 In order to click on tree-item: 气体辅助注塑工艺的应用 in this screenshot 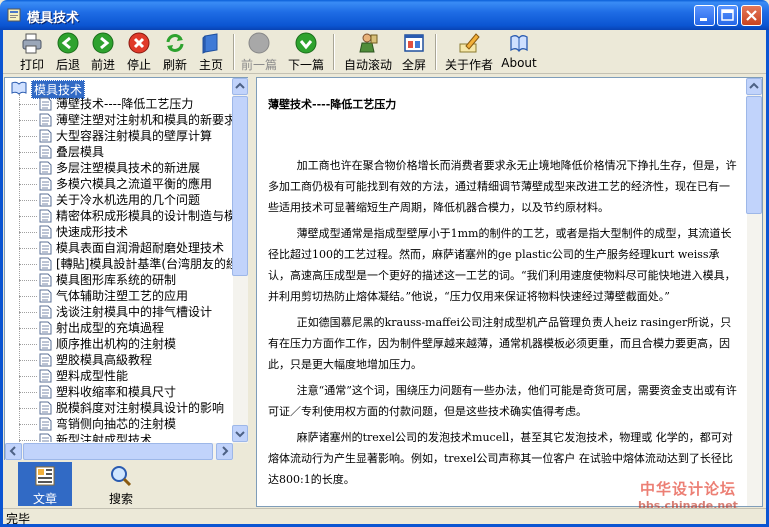, I will do `click(126, 296)`.